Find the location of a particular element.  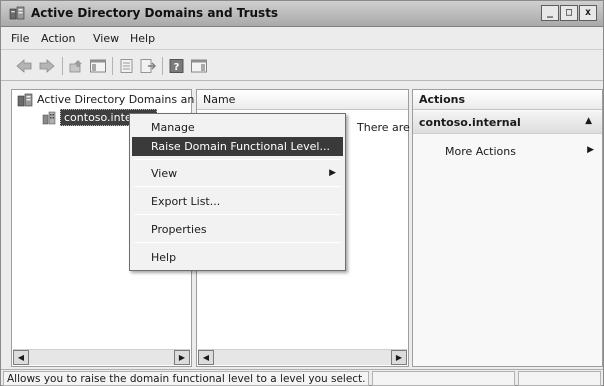

context-menu-item-manage: Manage is located at coordinates (237, 127).